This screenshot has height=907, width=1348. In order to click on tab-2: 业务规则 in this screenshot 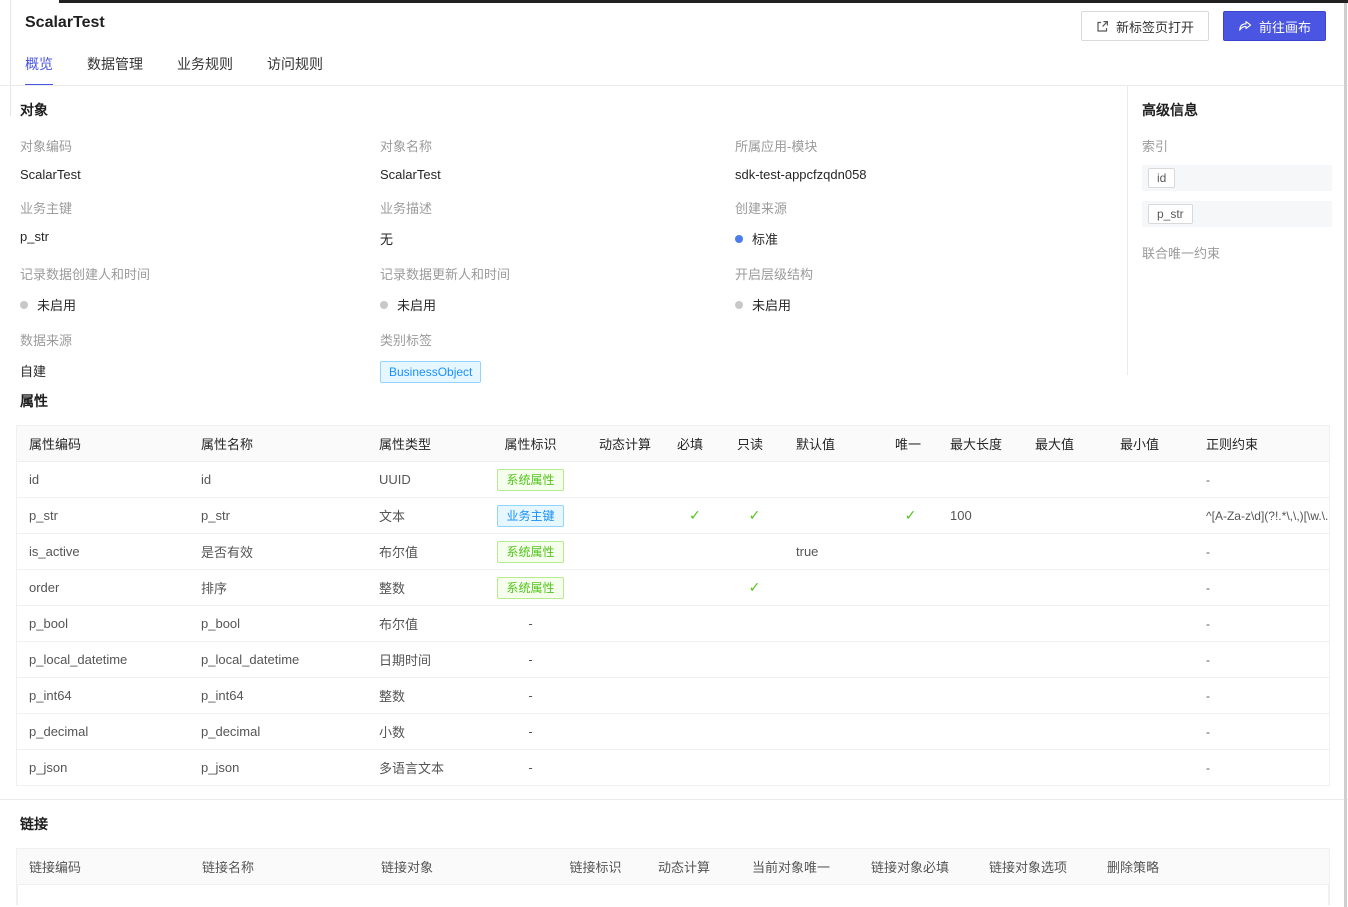, I will do `click(205, 70)`.